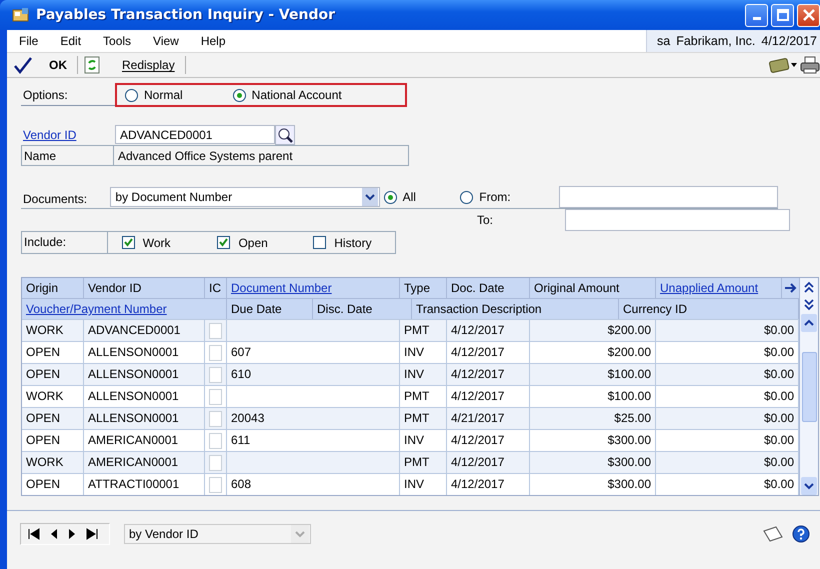  Describe the element at coordinates (801, 534) in the screenshot. I see `help-icon` at that location.